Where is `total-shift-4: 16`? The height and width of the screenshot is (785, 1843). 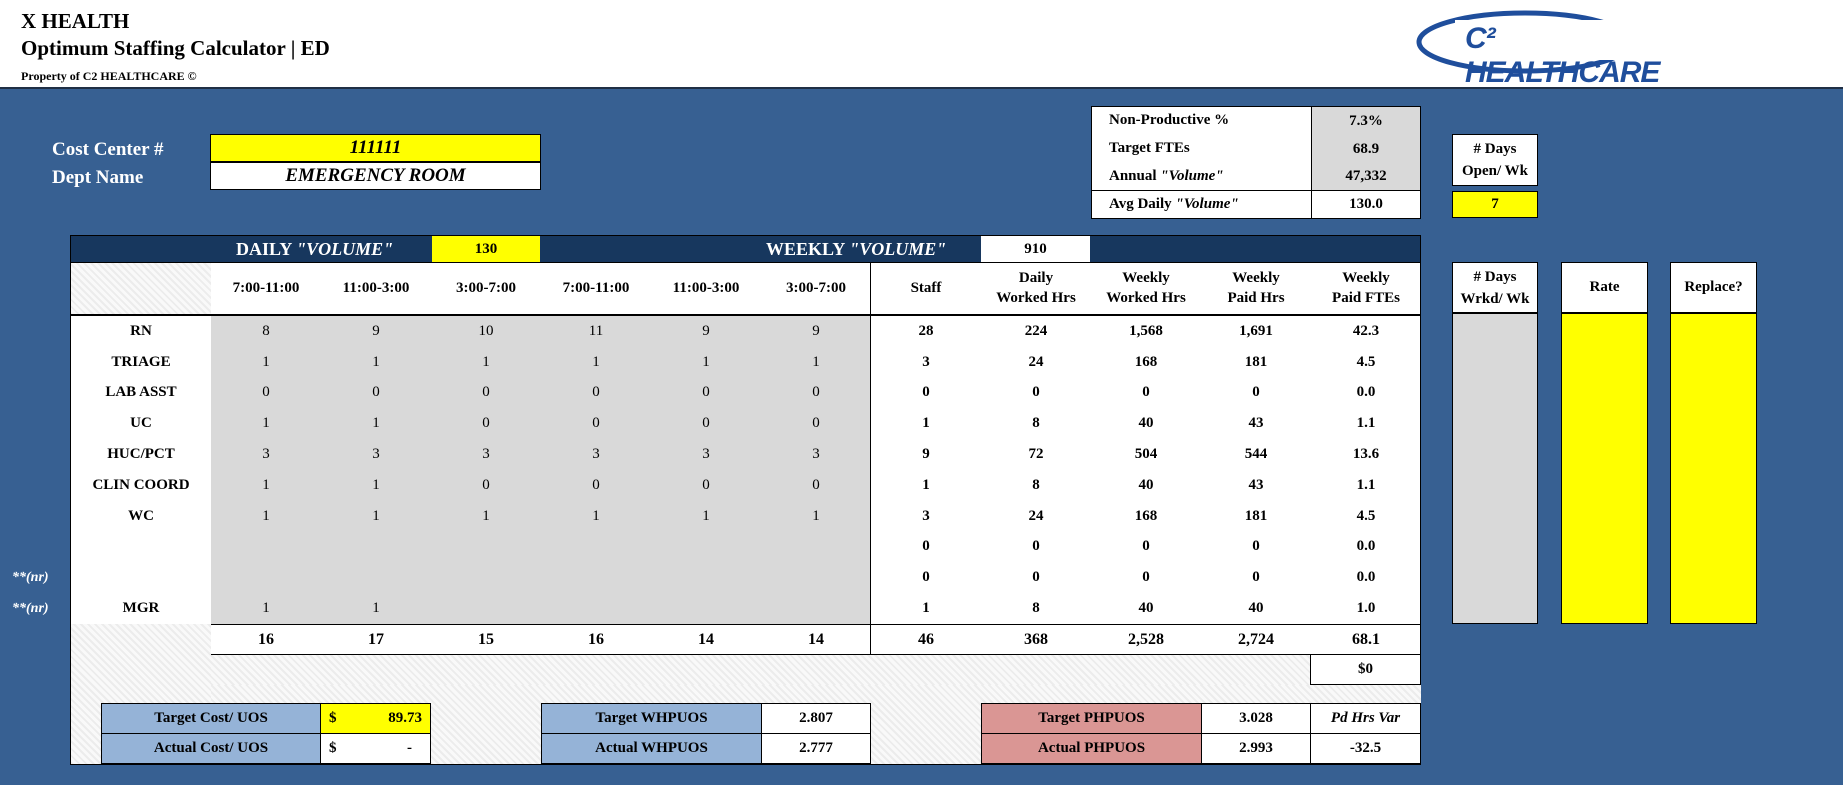 total-shift-4: 16 is located at coordinates (596, 639).